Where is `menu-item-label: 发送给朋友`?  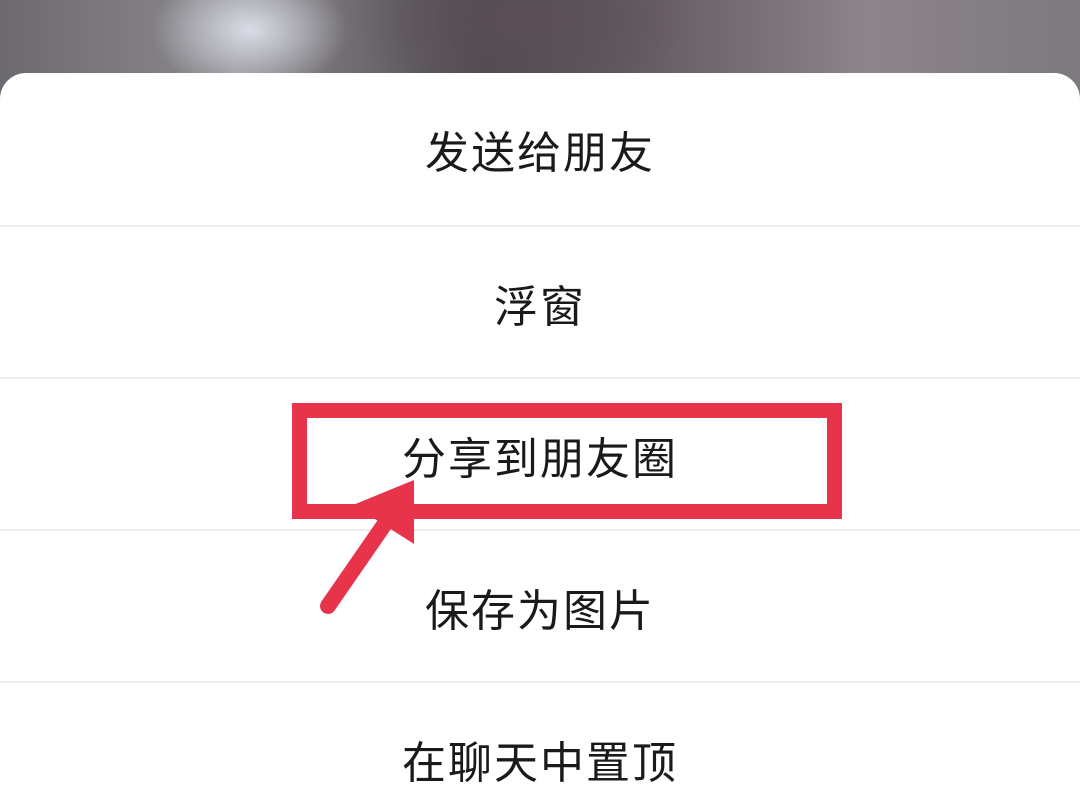
menu-item-label: 发送给朋友 is located at coordinates (540, 153).